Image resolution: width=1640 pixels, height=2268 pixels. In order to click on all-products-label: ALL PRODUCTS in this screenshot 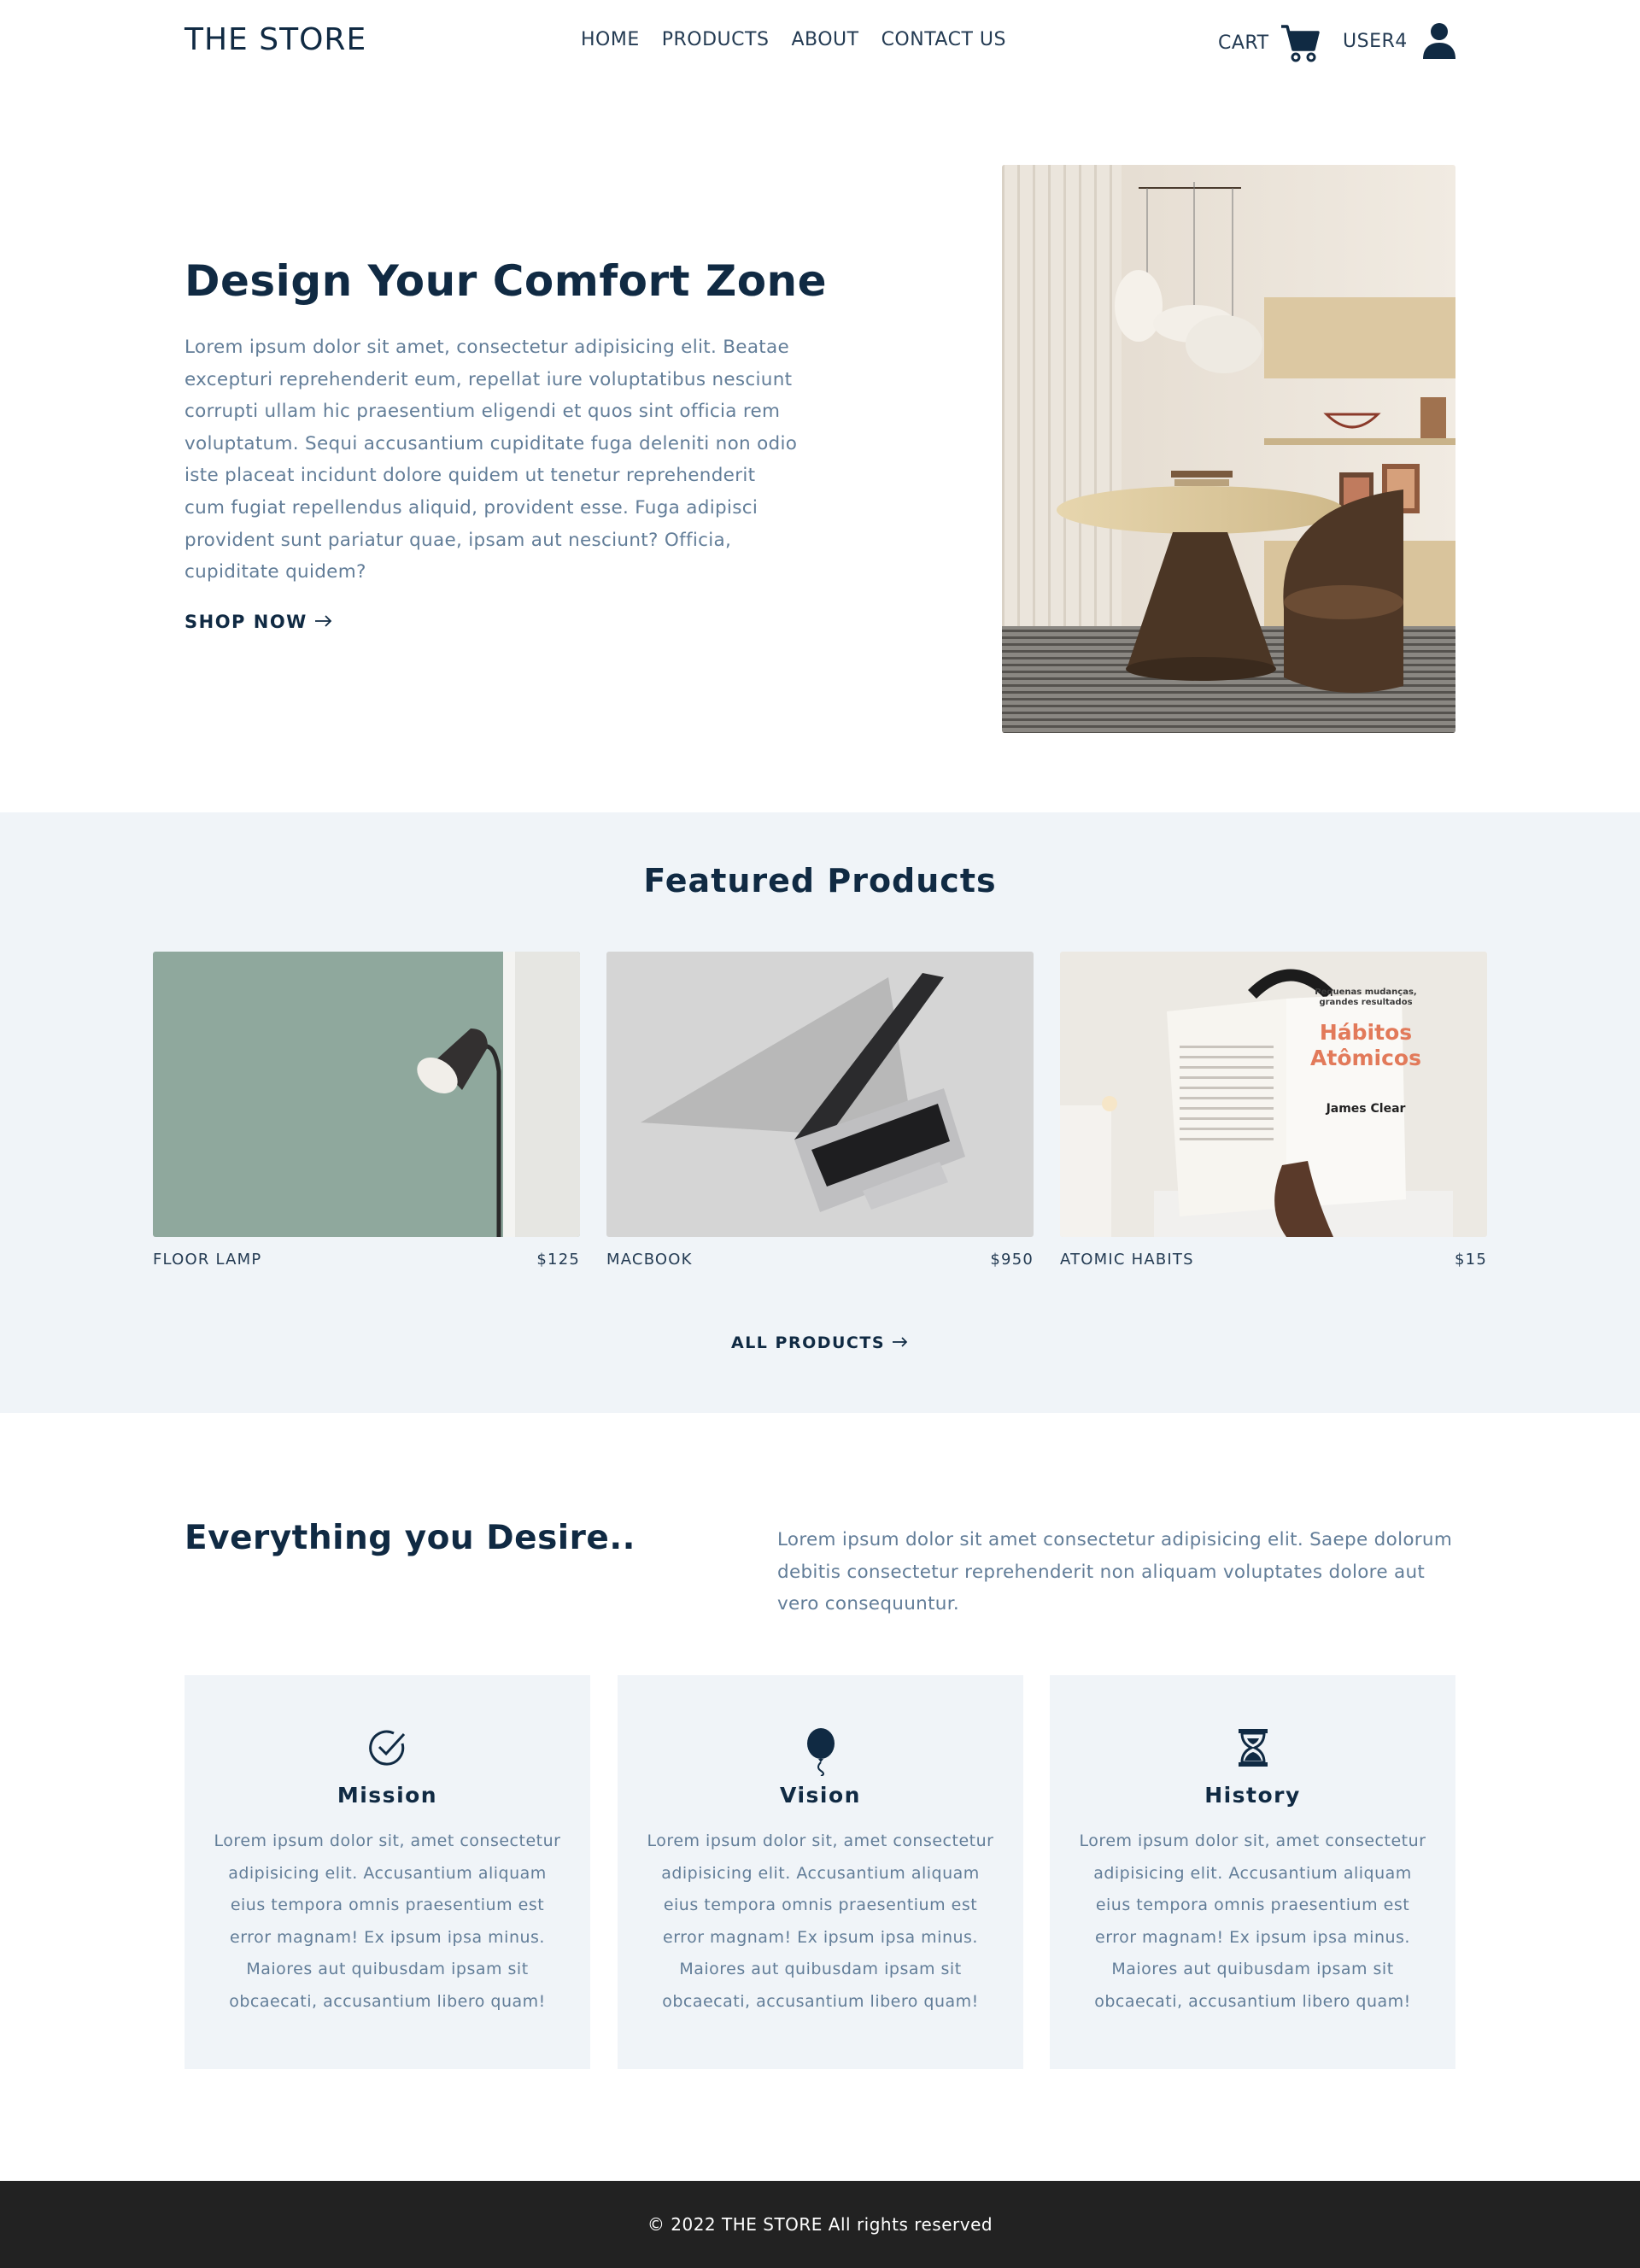, I will do `click(808, 1342)`.